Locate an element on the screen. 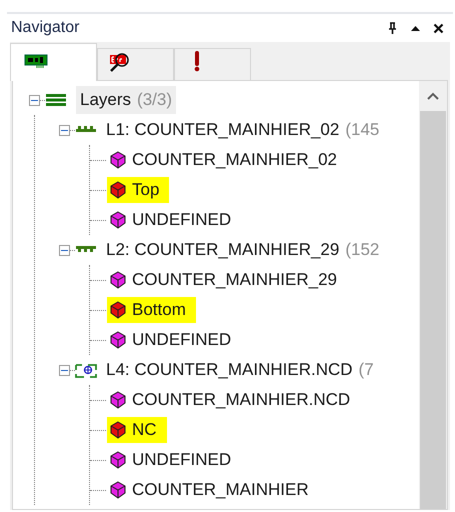  tree-item: COUNTER_MAINHIER_29 is located at coordinates (227, 280).